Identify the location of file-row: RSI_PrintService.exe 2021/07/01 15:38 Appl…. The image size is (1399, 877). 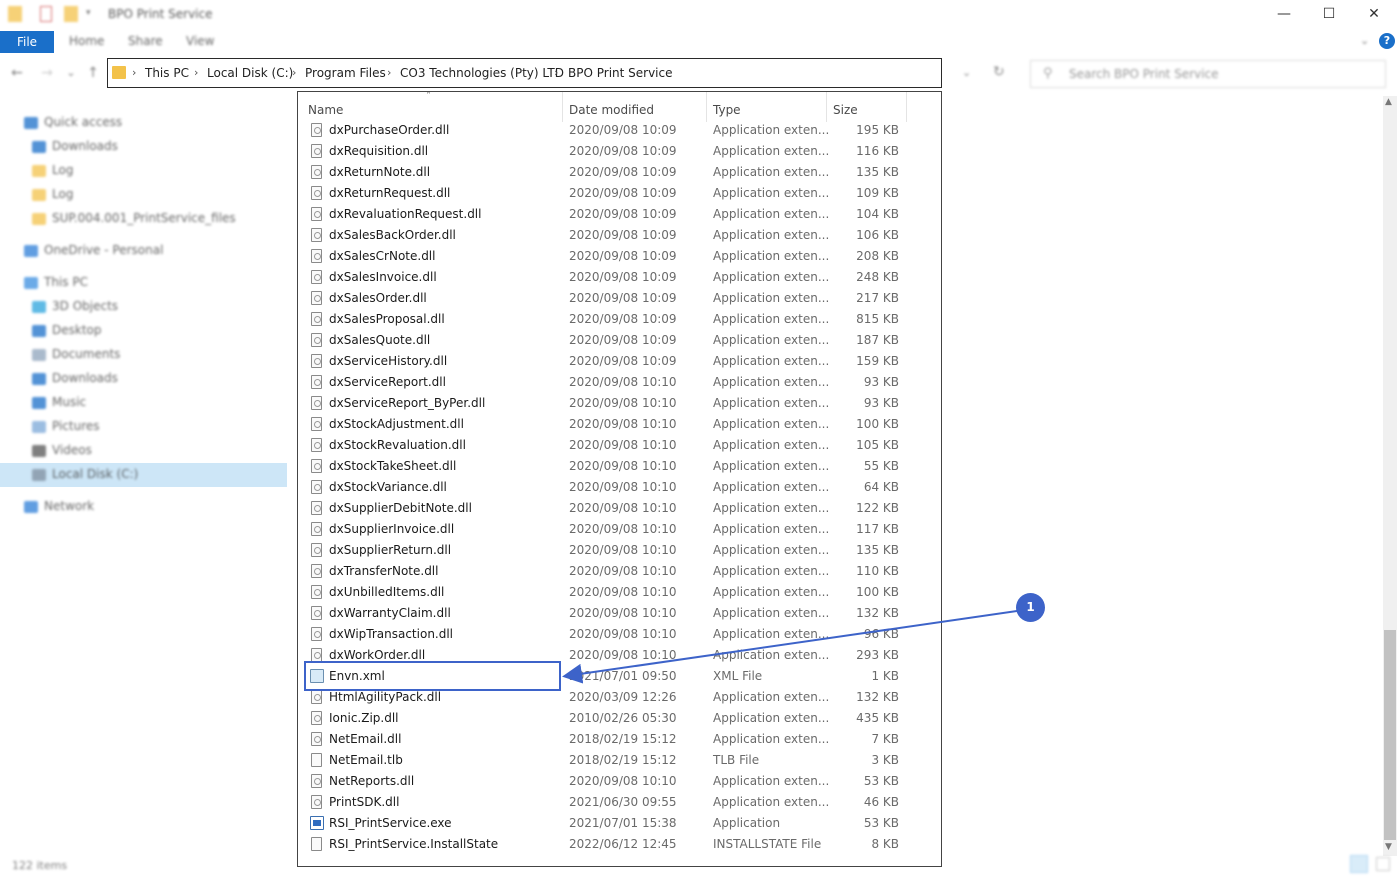
(619, 823).